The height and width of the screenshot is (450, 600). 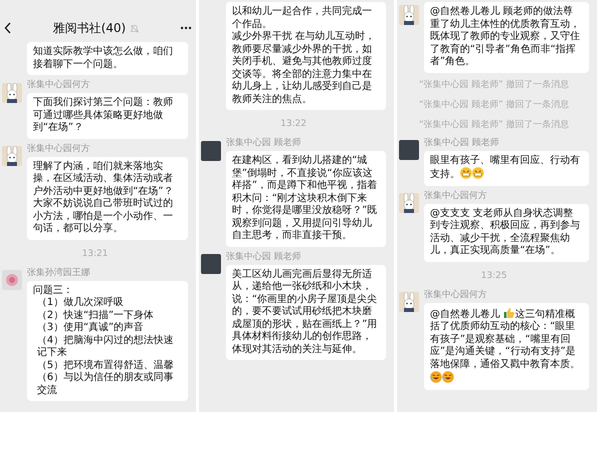 I want to click on message-bubble: @支支支 支老师从自身状态调整到专注观察、积极回应，再到参与活动、减少干扰，全流程聚焦幼儿，真正实现高质量“在场”。, so click(x=506, y=233).